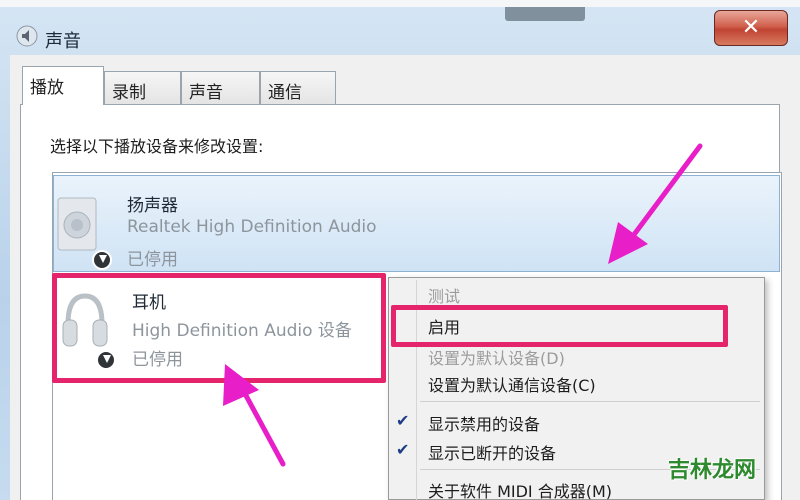  Describe the element at coordinates (152, 260) in the screenshot. I see `device-status: 已停用` at that location.